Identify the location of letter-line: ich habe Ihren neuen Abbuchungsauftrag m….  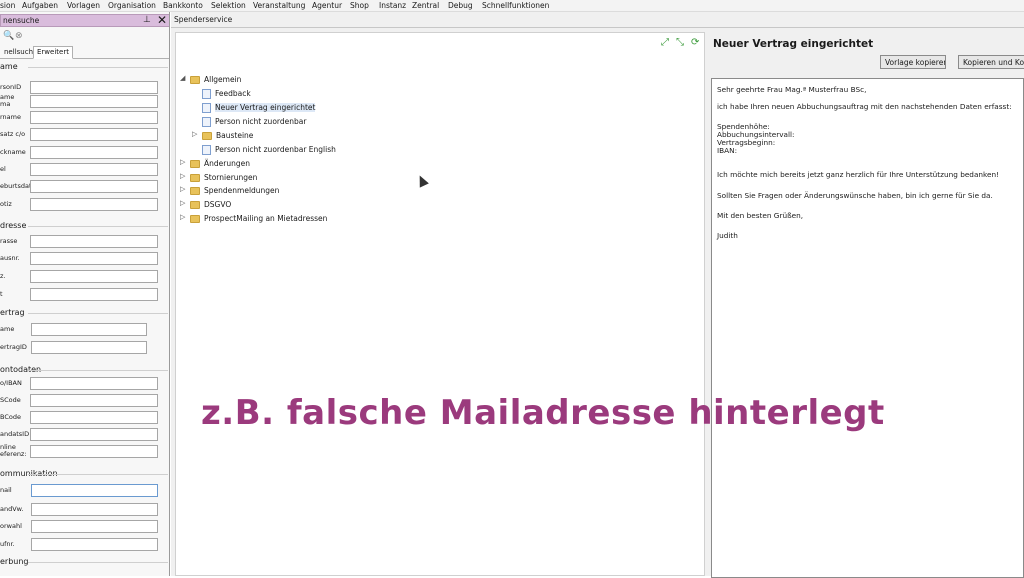
(864, 106).